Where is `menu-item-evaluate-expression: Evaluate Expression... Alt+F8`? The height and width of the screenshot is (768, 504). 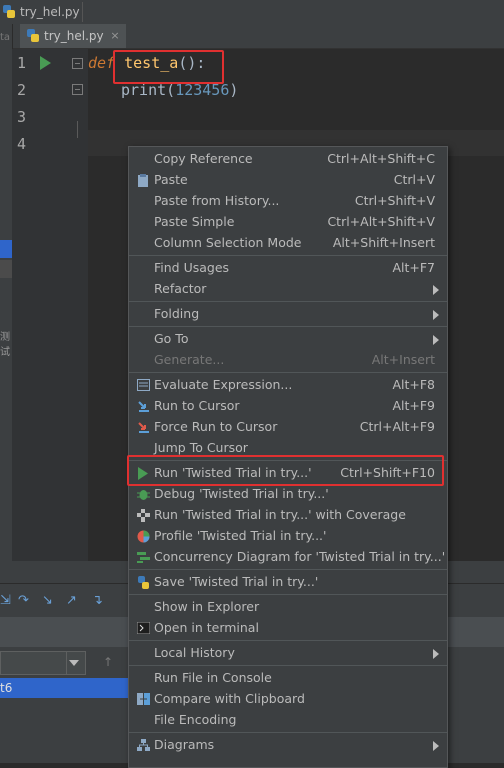
menu-item-evaluate-expression: Evaluate Expression... Alt+F8 is located at coordinates (288, 385).